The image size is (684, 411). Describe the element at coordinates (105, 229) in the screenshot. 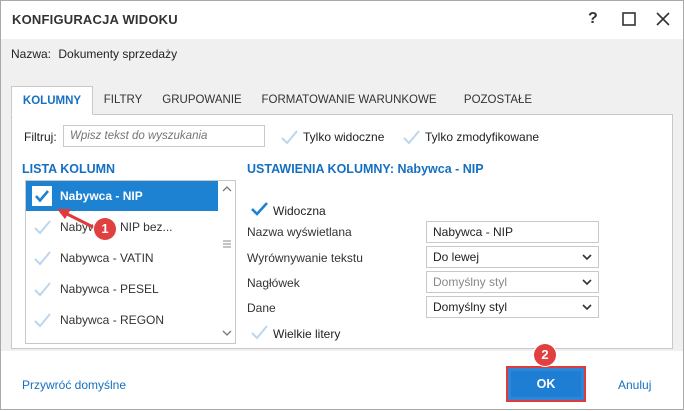

I see `annotation-badge-1: 1` at that location.